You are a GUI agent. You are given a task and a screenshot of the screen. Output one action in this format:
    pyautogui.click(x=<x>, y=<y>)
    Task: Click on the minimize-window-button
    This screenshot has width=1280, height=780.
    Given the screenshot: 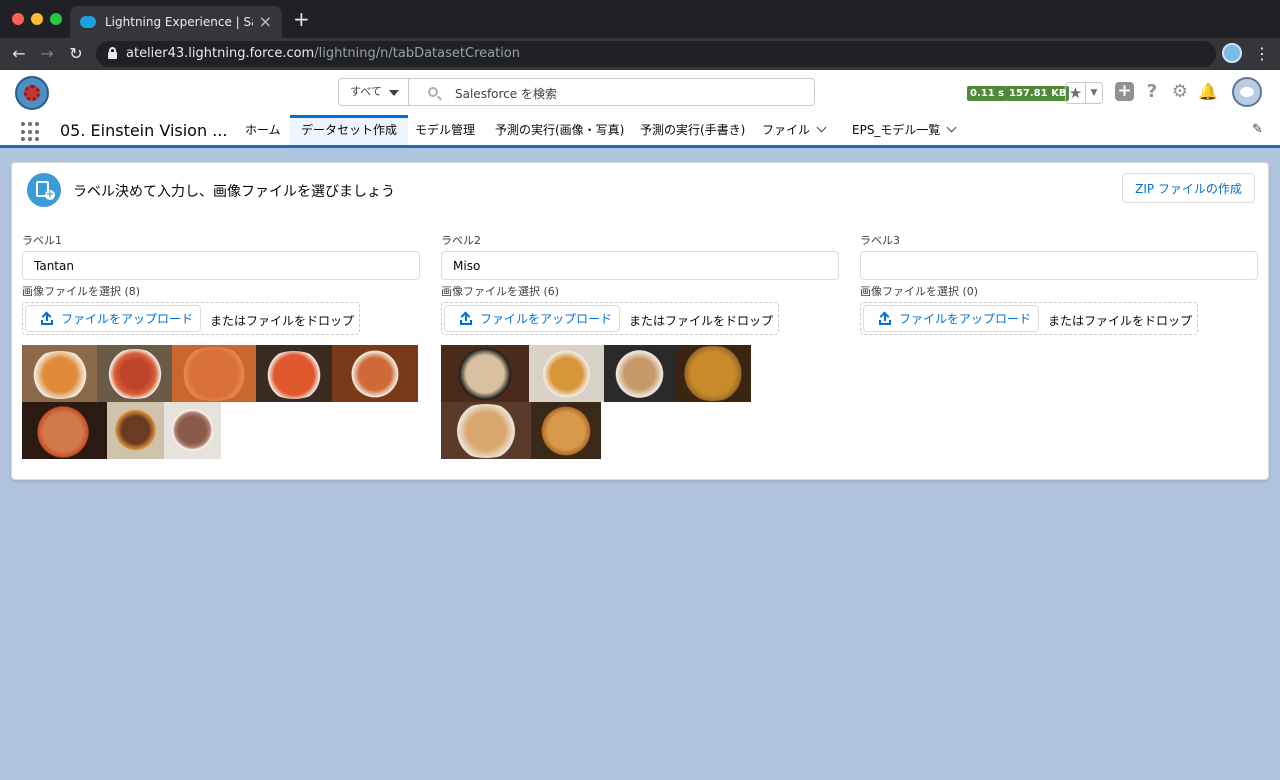 What is the action you would take?
    pyautogui.click(x=37, y=19)
    